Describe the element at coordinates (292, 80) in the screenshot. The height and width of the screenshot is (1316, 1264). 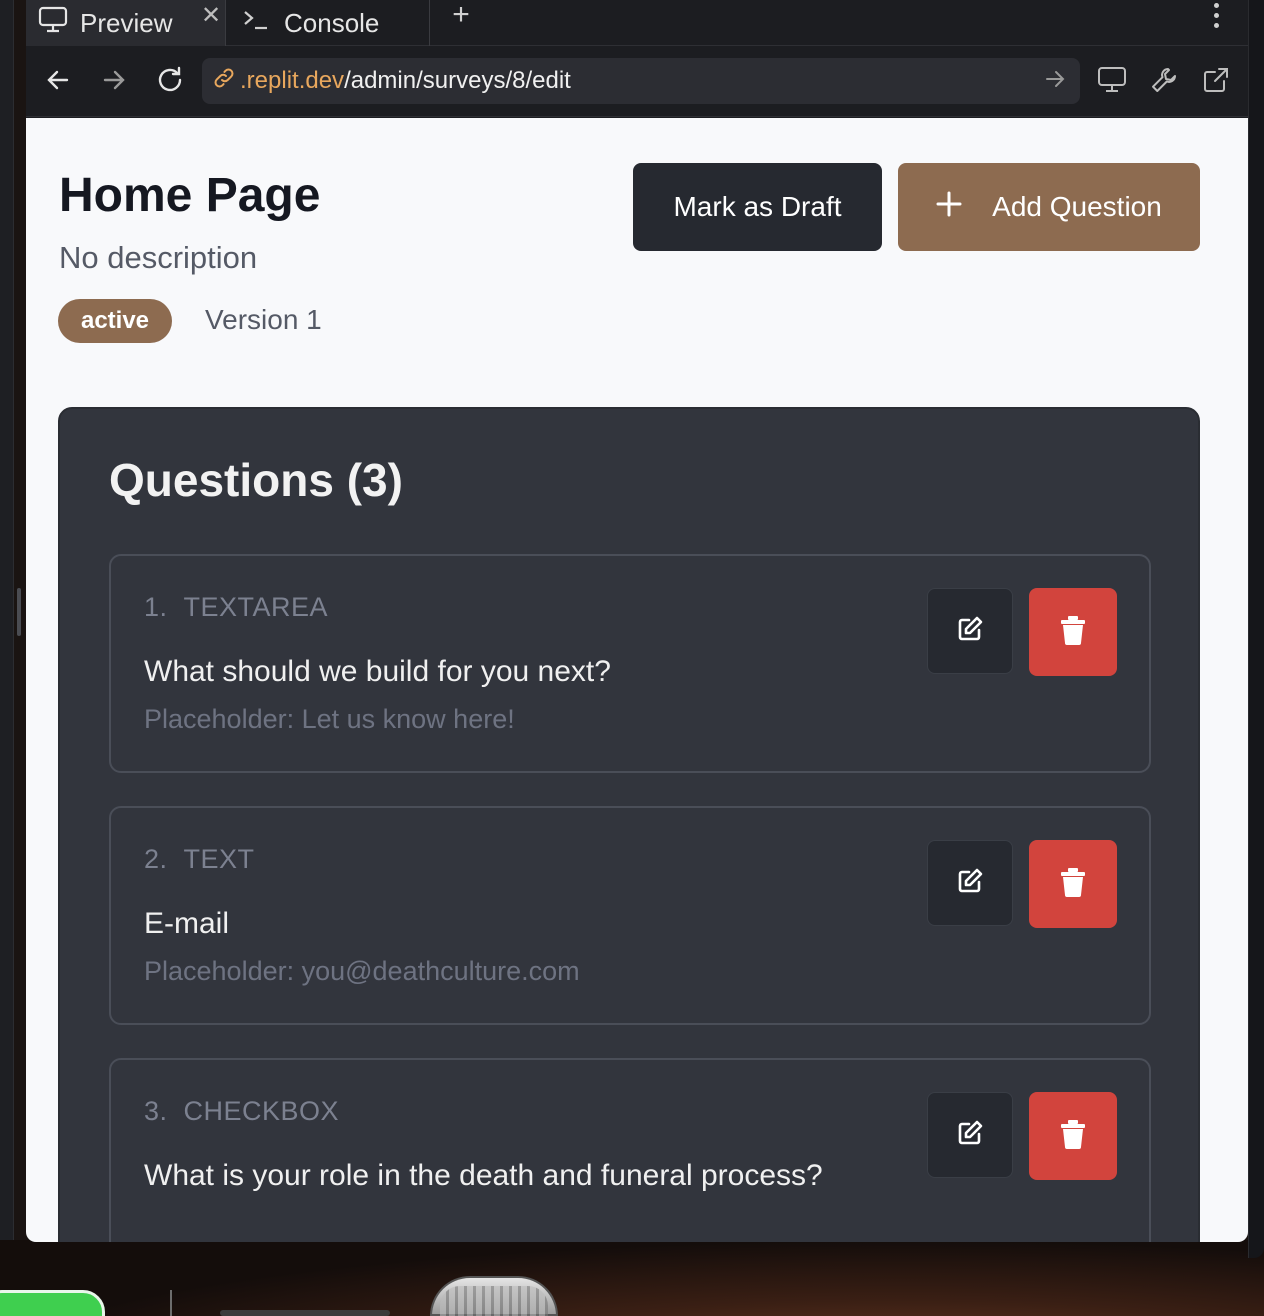
I see `url-domain: .replit.dev` at that location.